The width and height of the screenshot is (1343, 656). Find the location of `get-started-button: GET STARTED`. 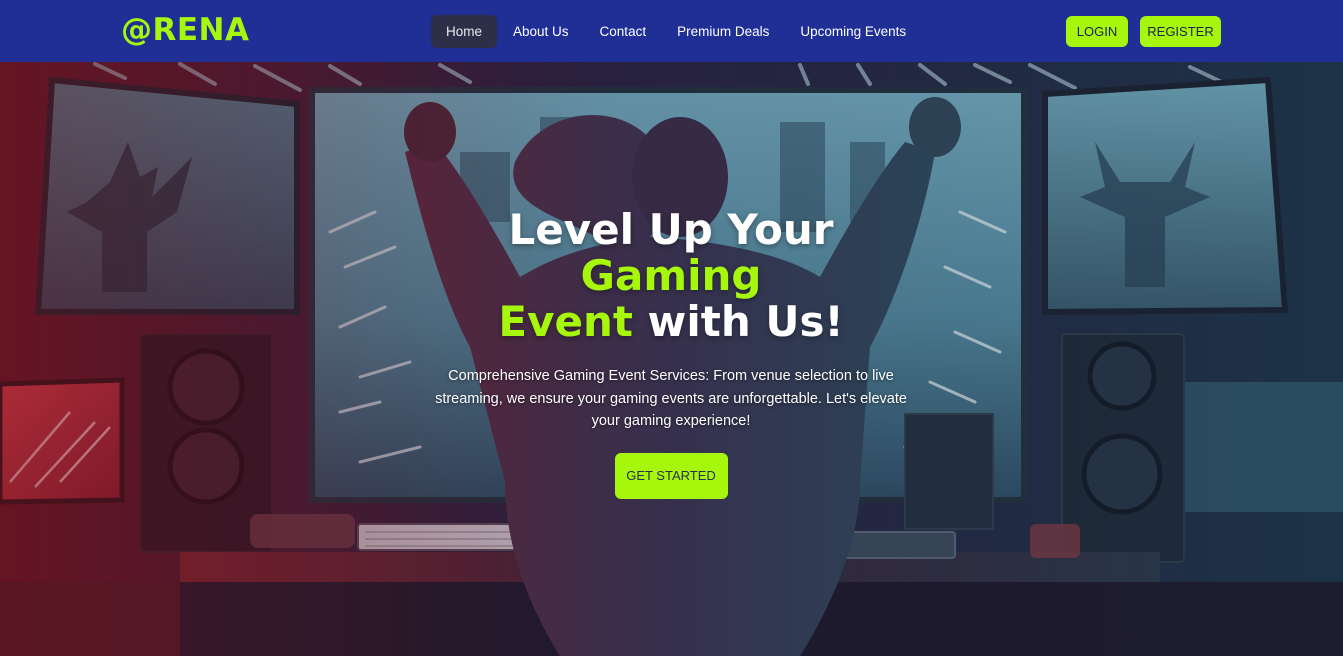

get-started-button: GET STARTED is located at coordinates (671, 475).